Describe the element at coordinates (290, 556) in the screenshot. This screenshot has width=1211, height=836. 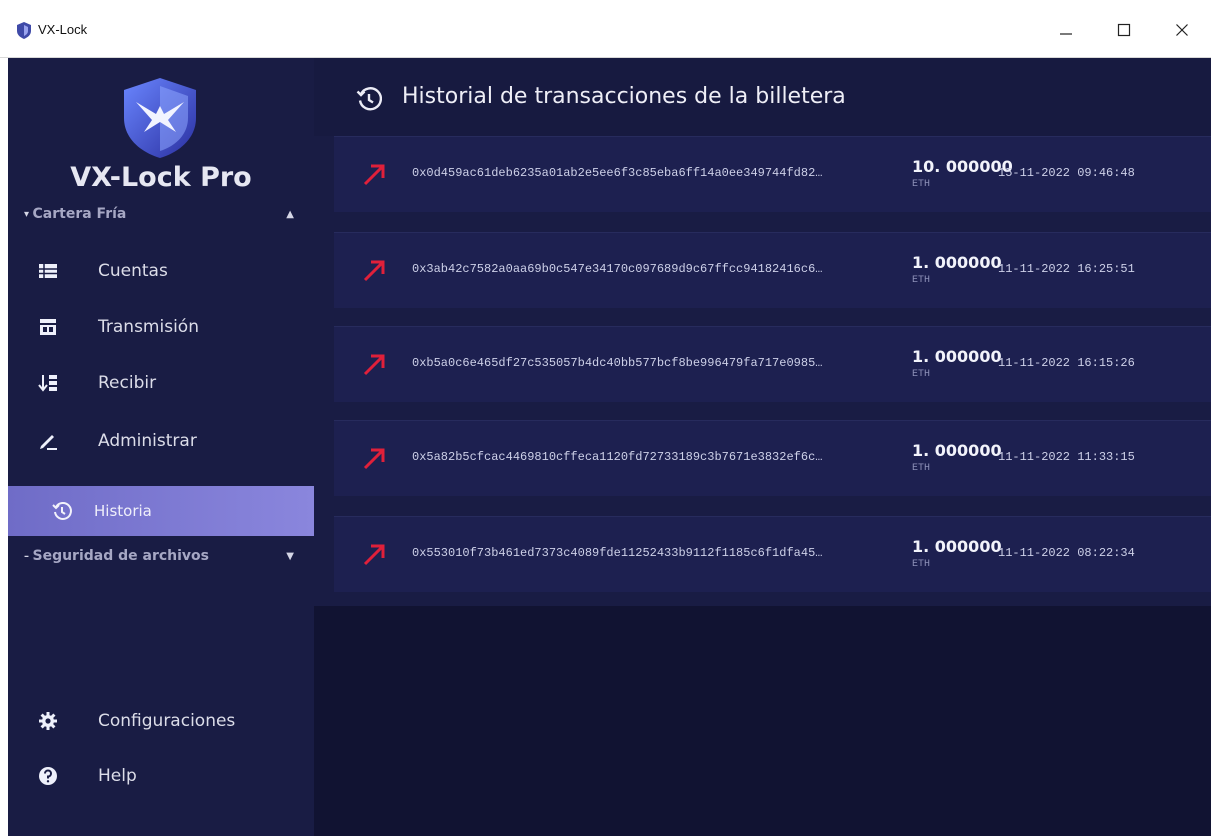
I see `chevron-down-icon: ▼` at that location.